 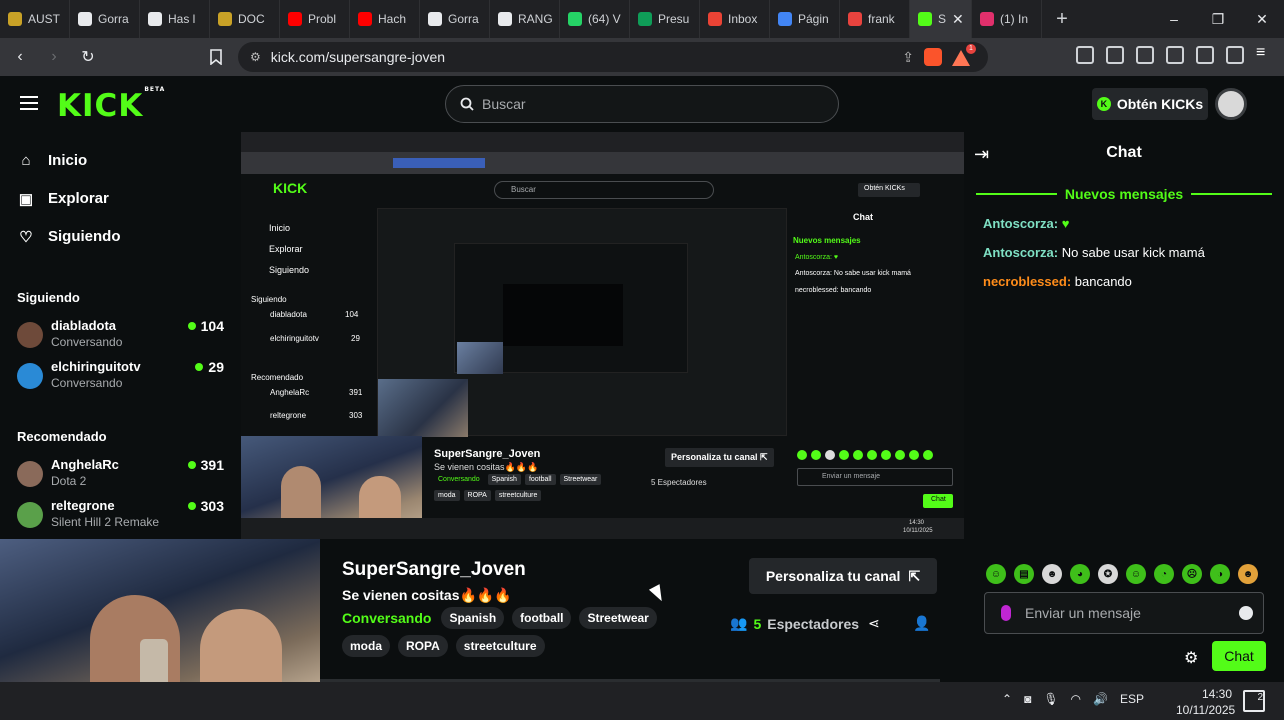 What do you see at coordinates (1235, 55) in the screenshot?
I see `vpn-icon` at bounding box center [1235, 55].